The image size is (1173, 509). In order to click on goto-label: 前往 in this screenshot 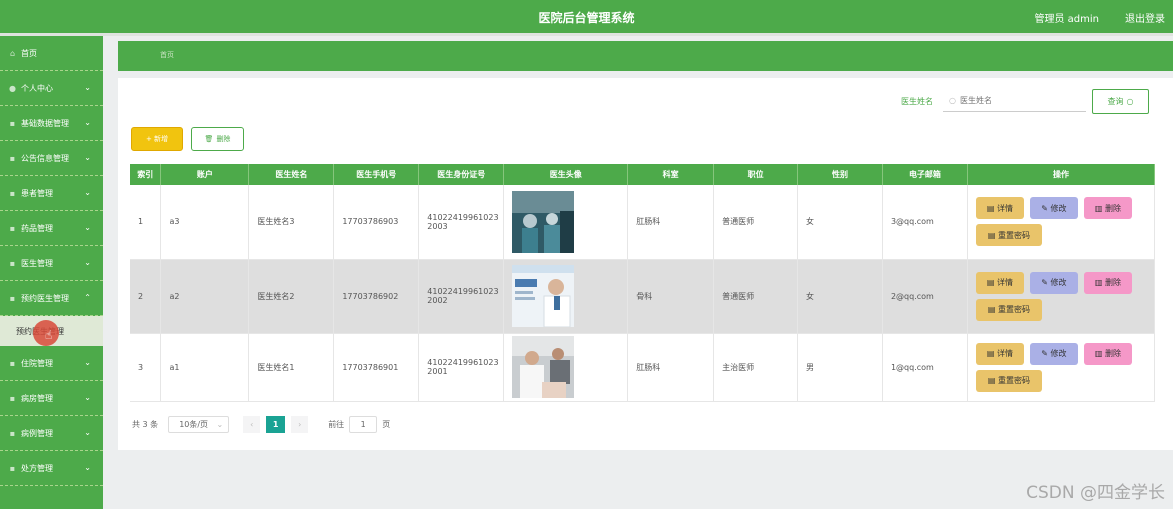, I will do `click(336, 424)`.